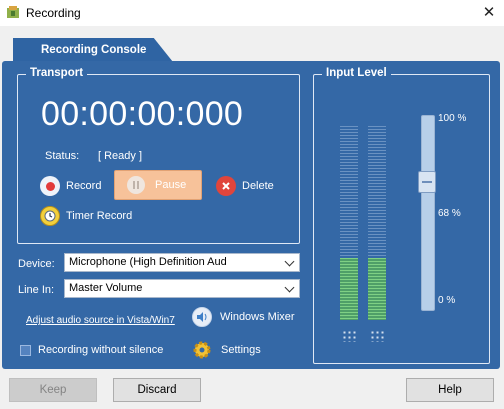 This screenshot has width=504, height=409. I want to click on close-button: ✕, so click(489, 13).